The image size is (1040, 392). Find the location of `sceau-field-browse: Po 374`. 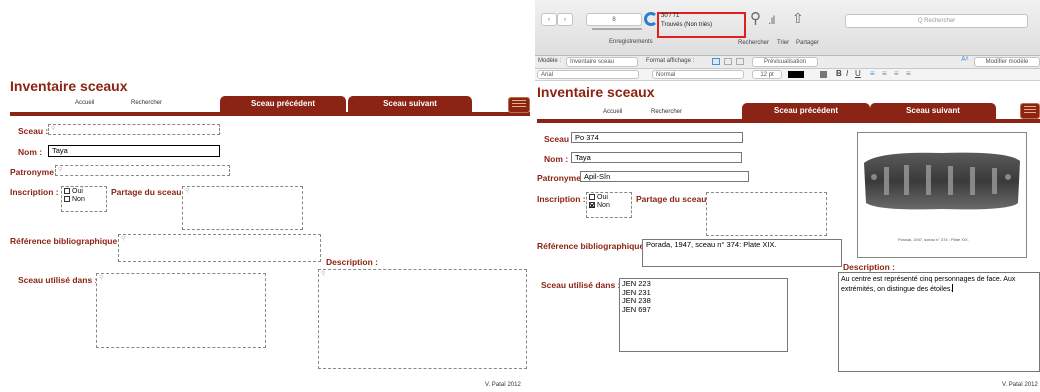

sceau-field-browse: Po 374 is located at coordinates (657, 137).